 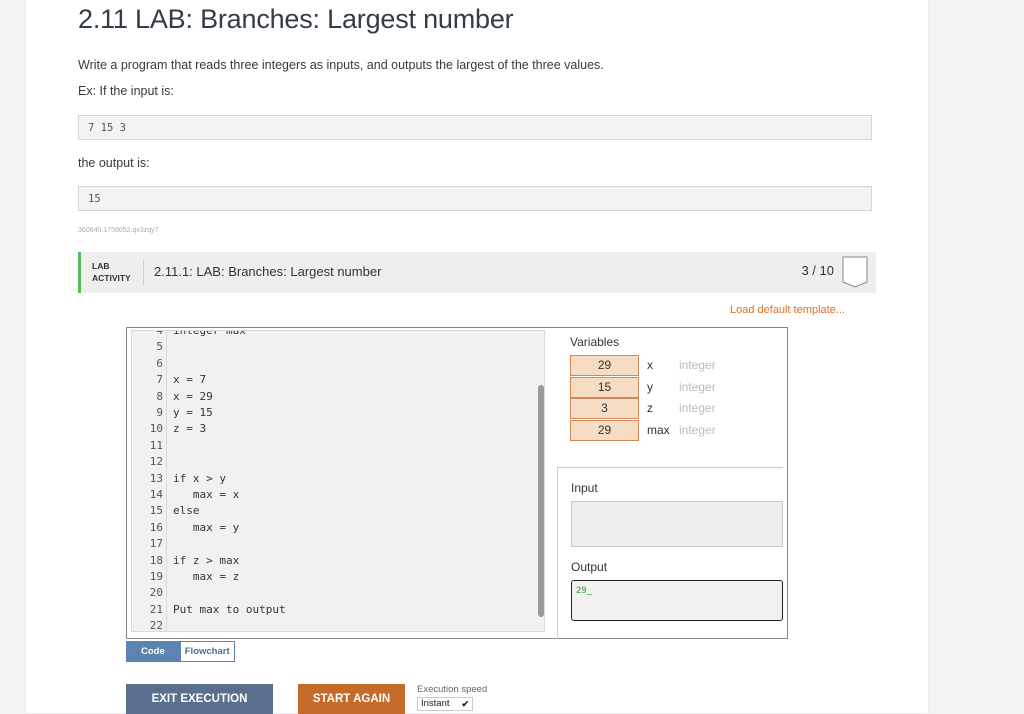 I want to click on code-line: 16 max = y, so click(x=185, y=528).